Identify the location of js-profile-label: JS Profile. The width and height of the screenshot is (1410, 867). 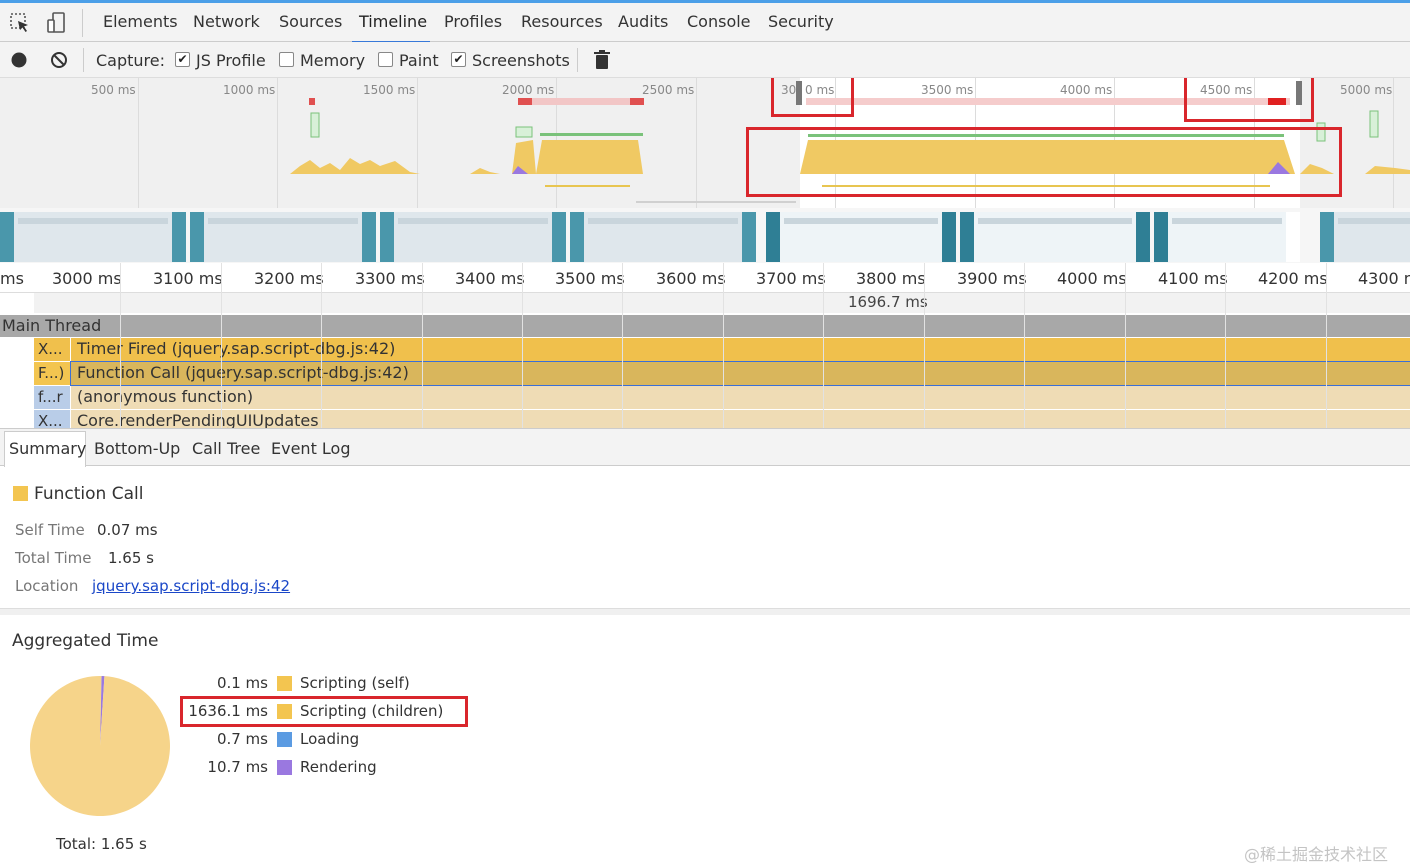
(231, 60).